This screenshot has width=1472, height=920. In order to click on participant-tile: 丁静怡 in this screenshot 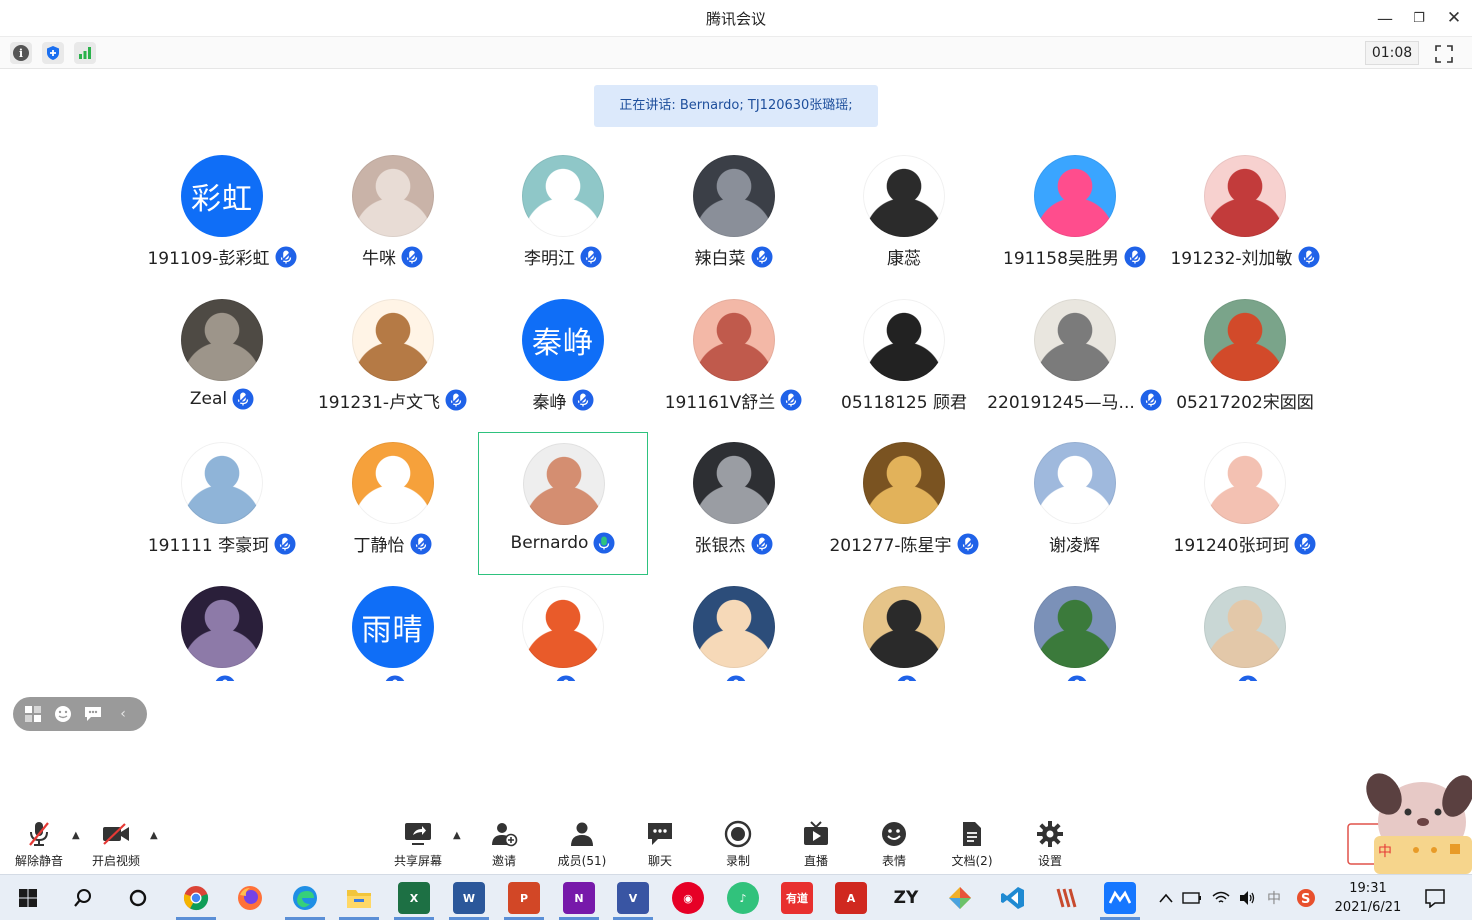, I will do `click(393, 503)`.